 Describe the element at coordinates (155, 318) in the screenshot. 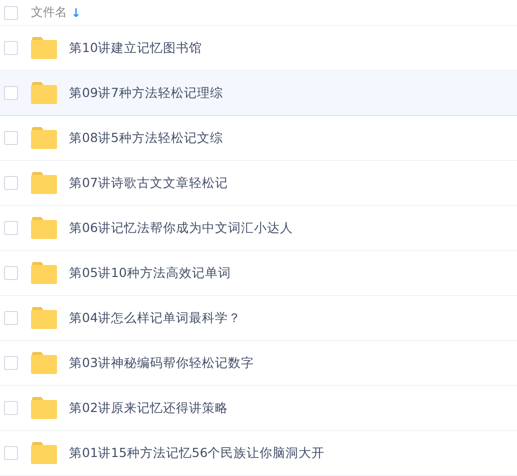

I see `file-name: 第04讲怎么样记单词最科学？` at that location.